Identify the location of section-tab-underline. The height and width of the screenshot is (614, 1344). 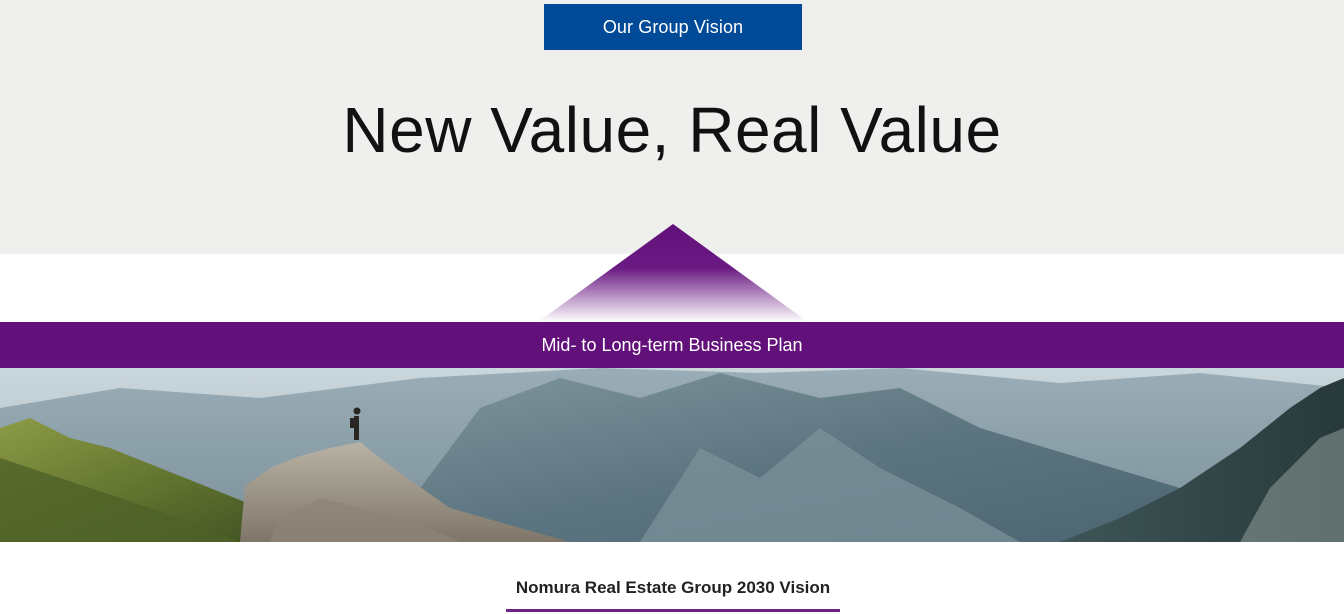
(673, 610).